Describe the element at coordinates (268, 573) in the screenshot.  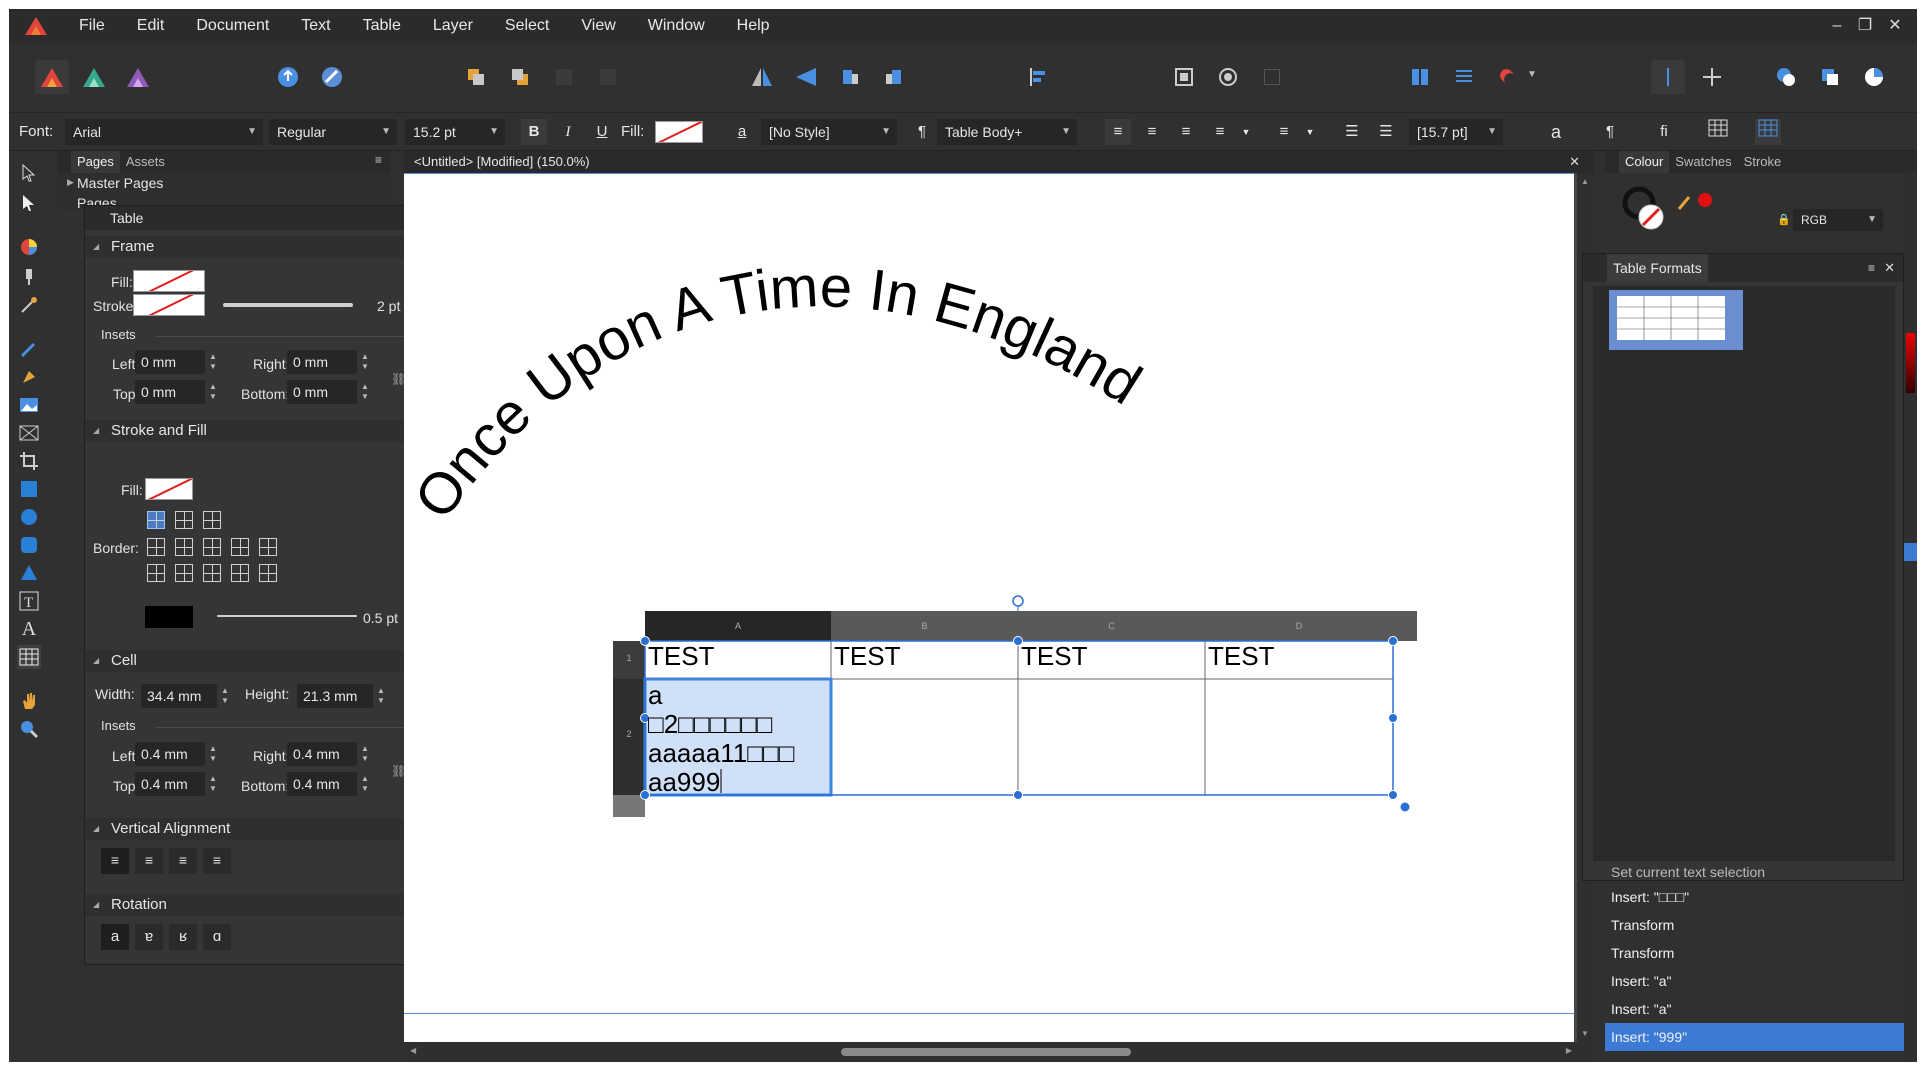
I see `border-columns-icon` at that location.